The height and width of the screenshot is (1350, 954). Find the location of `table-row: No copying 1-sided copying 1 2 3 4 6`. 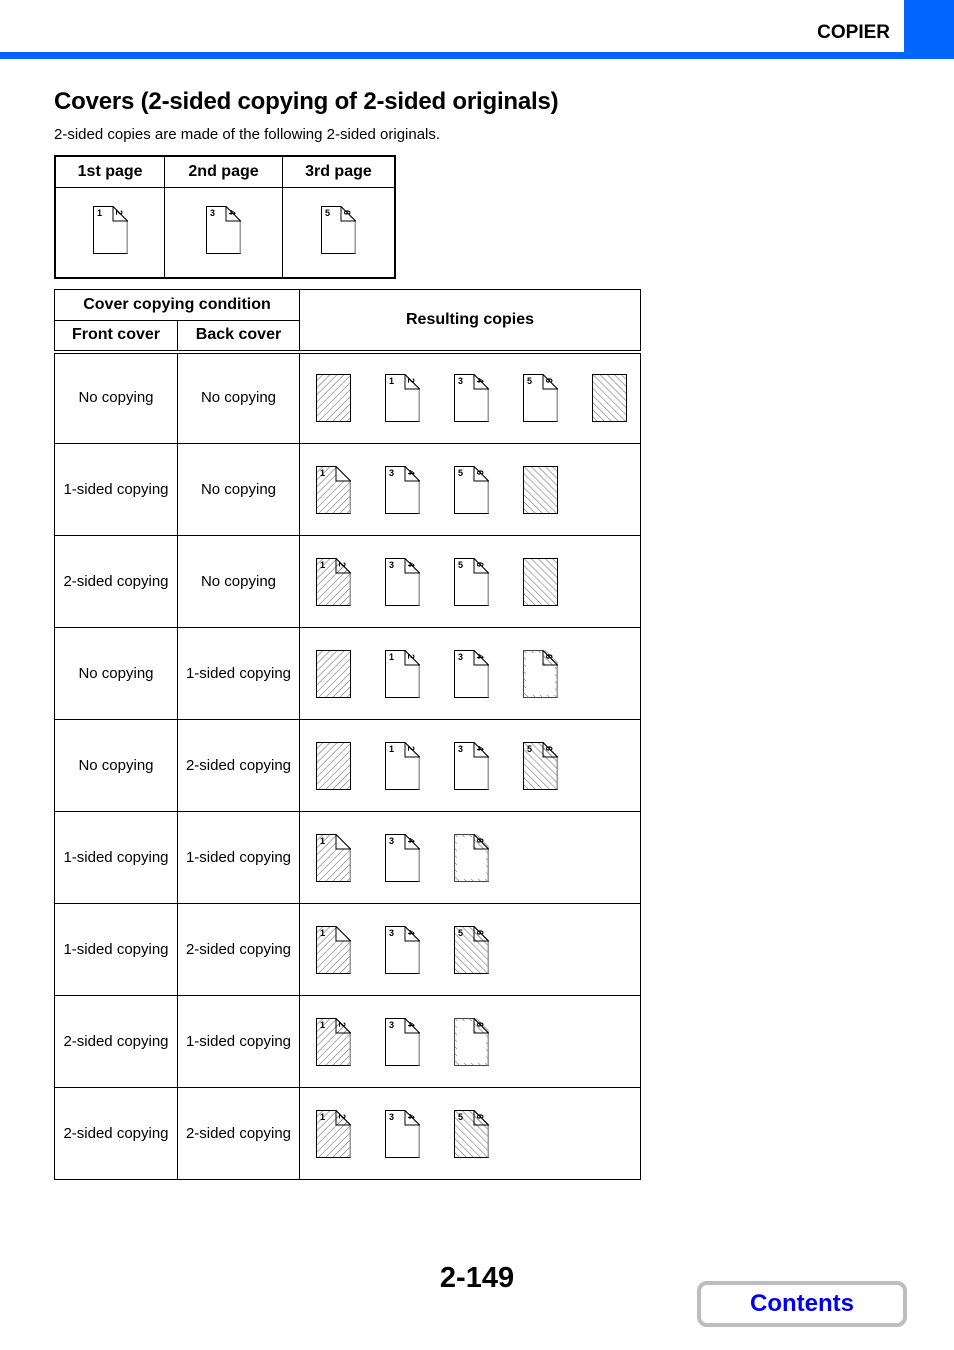

table-row: No copying 1-sided copying 1 2 3 4 6 is located at coordinates (347, 673).